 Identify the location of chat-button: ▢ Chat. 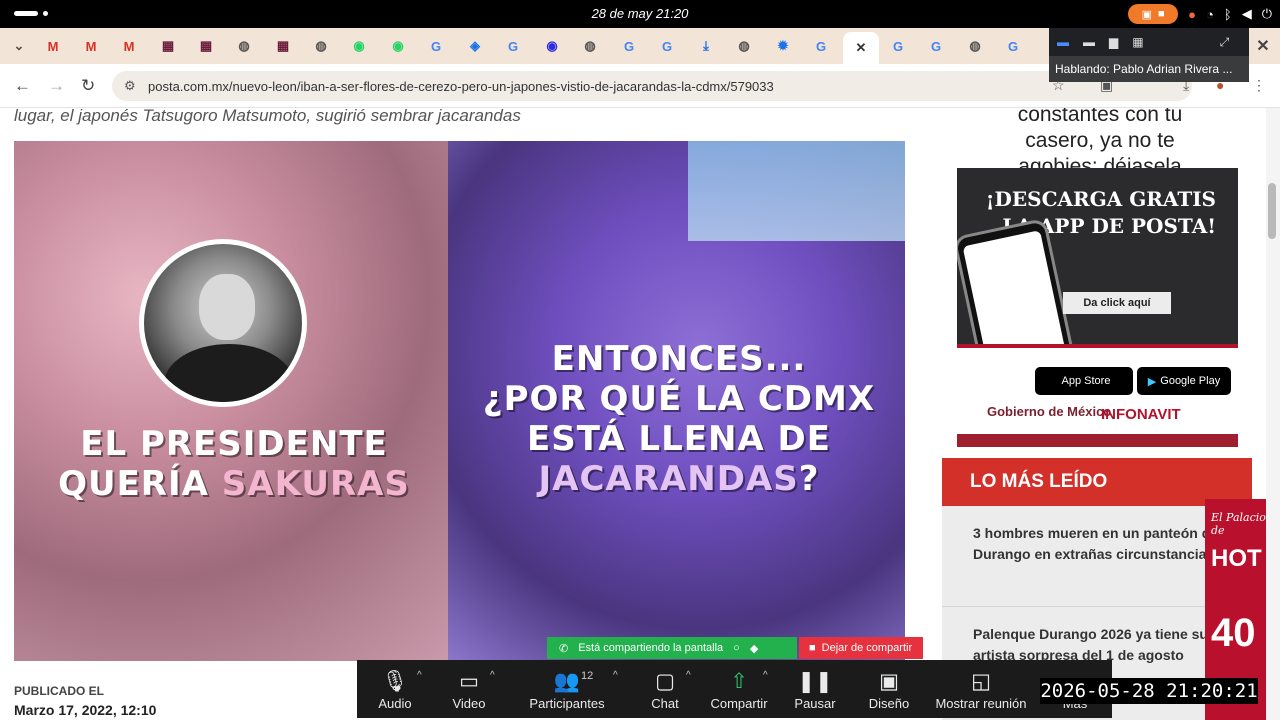
(665, 689).